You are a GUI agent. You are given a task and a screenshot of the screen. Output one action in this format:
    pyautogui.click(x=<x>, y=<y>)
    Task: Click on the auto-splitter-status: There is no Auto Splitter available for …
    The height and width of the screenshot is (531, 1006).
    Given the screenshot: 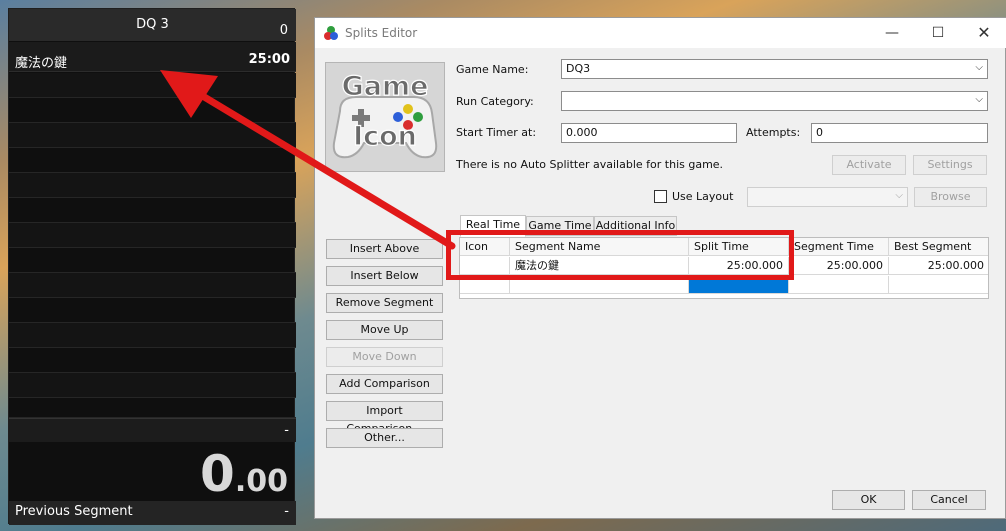 What is the action you would take?
    pyautogui.click(x=590, y=164)
    